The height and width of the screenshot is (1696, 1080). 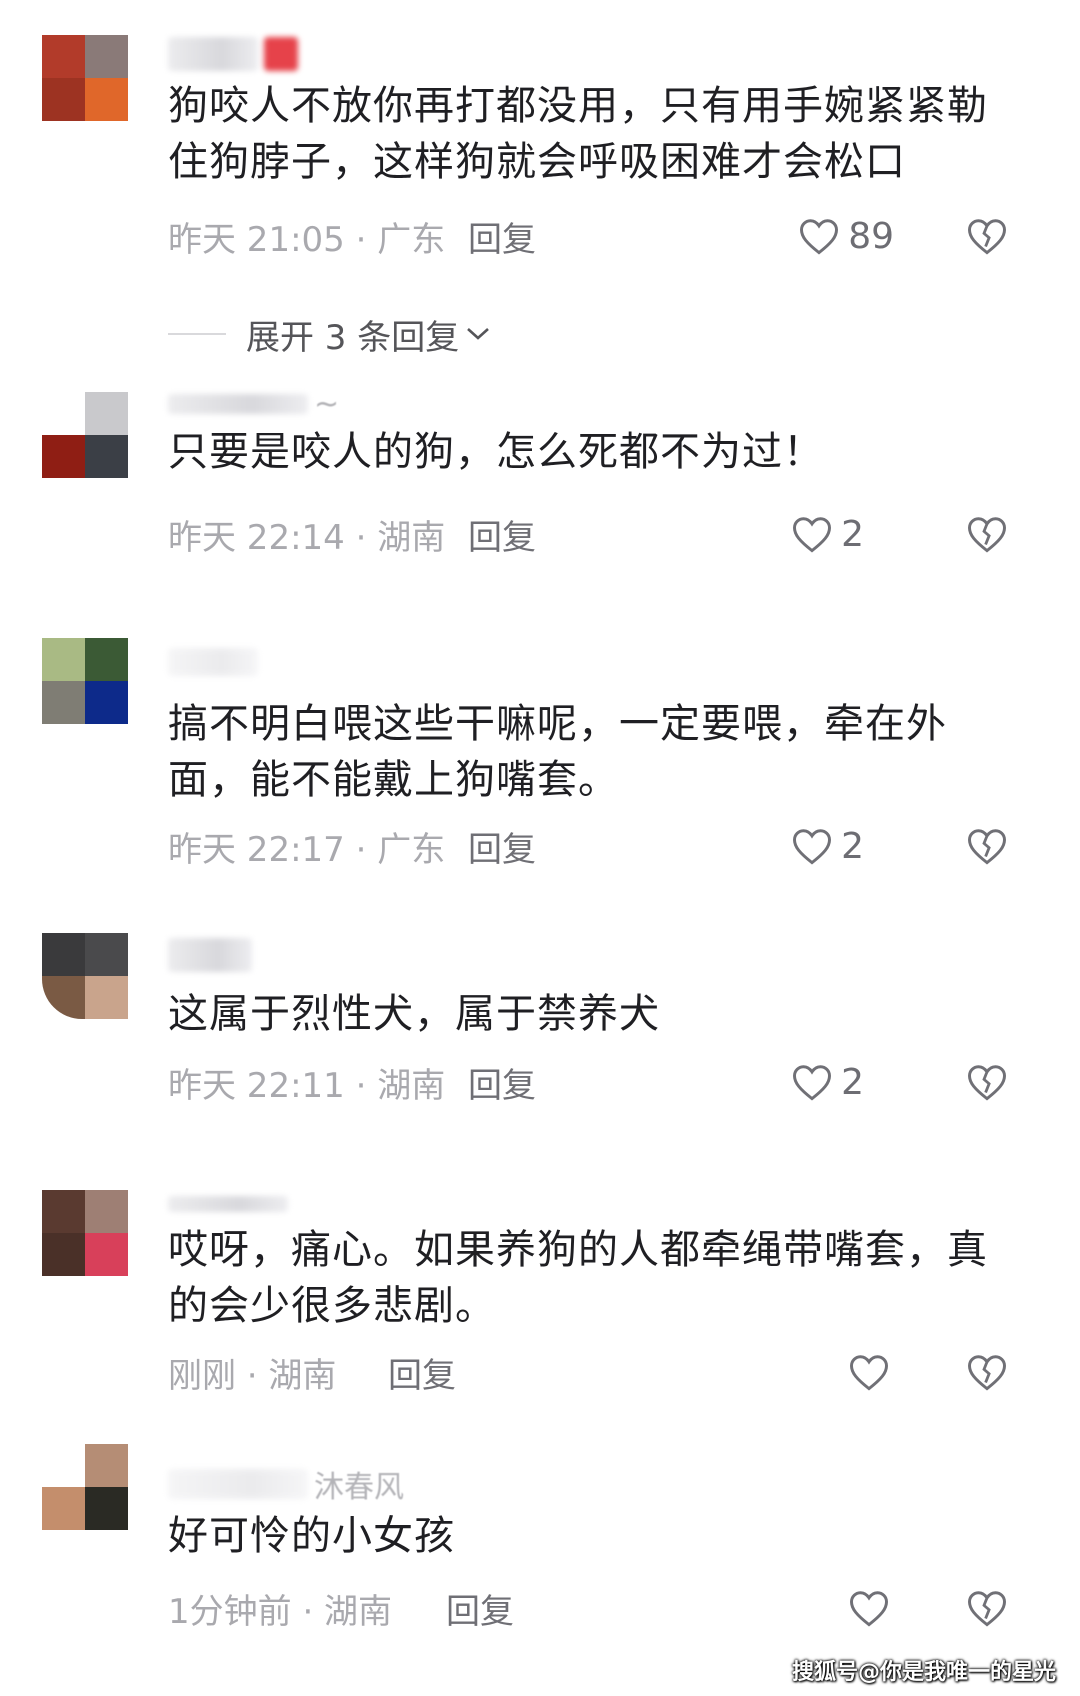 I want to click on like-count: 89, so click(x=871, y=236).